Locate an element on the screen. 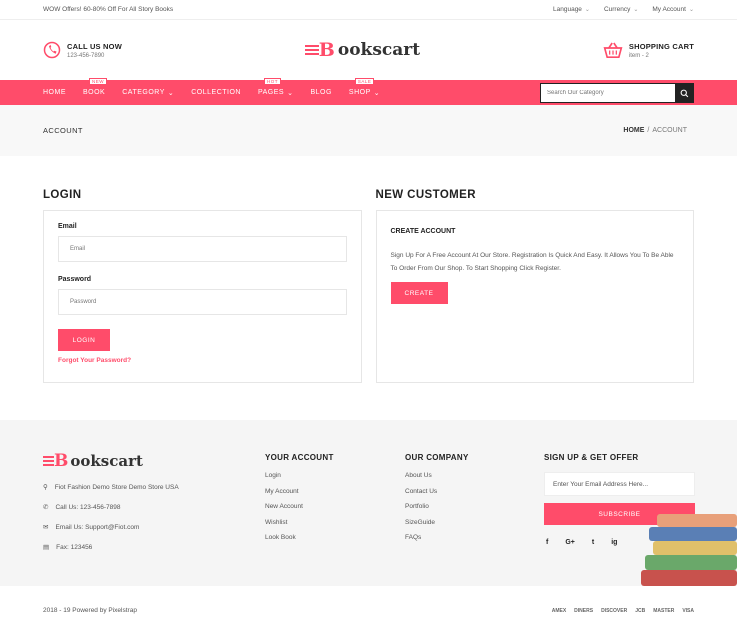 The height and width of the screenshot is (635, 737). facebook-icon: f is located at coordinates (547, 542).